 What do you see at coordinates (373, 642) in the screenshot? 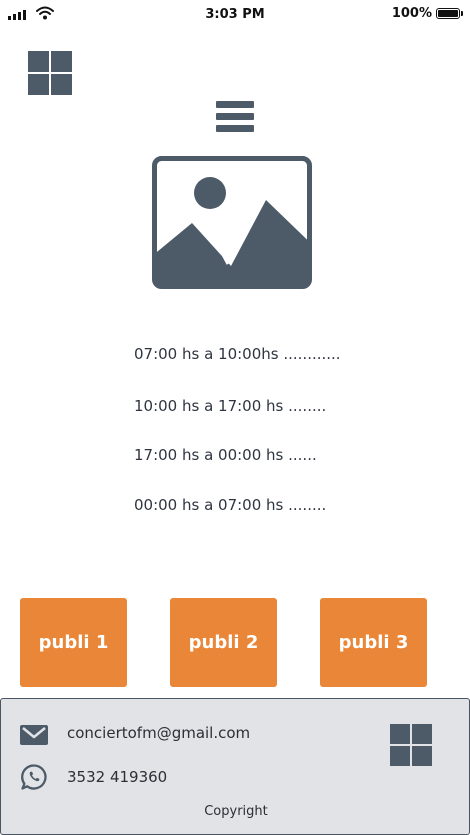
I see `publi-3-button: publi 3` at bounding box center [373, 642].